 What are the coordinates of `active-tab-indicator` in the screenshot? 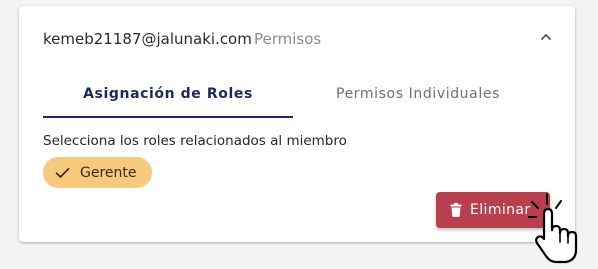 It's located at (168, 117).